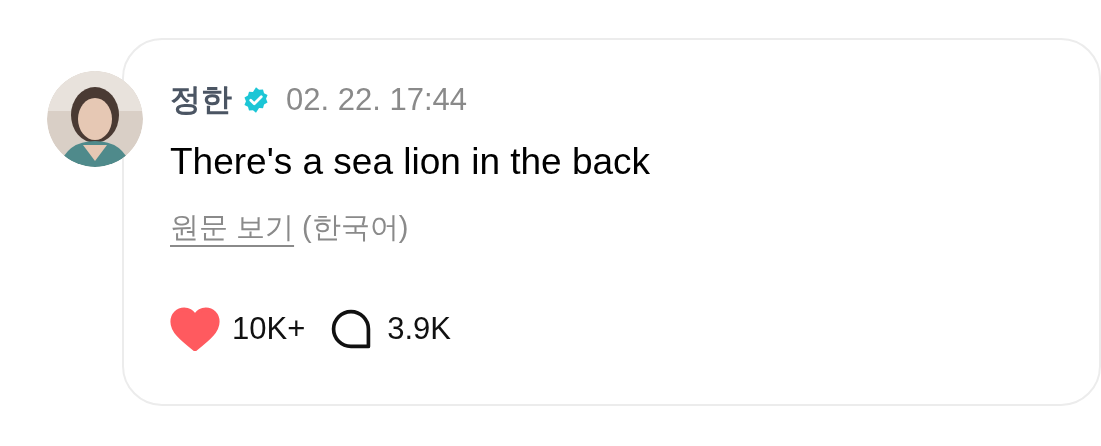  What do you see at coordinates (411, 162) in the screenshot?
I see `post-text: There's a sea lion in the back` at bounding box center [411, 162].